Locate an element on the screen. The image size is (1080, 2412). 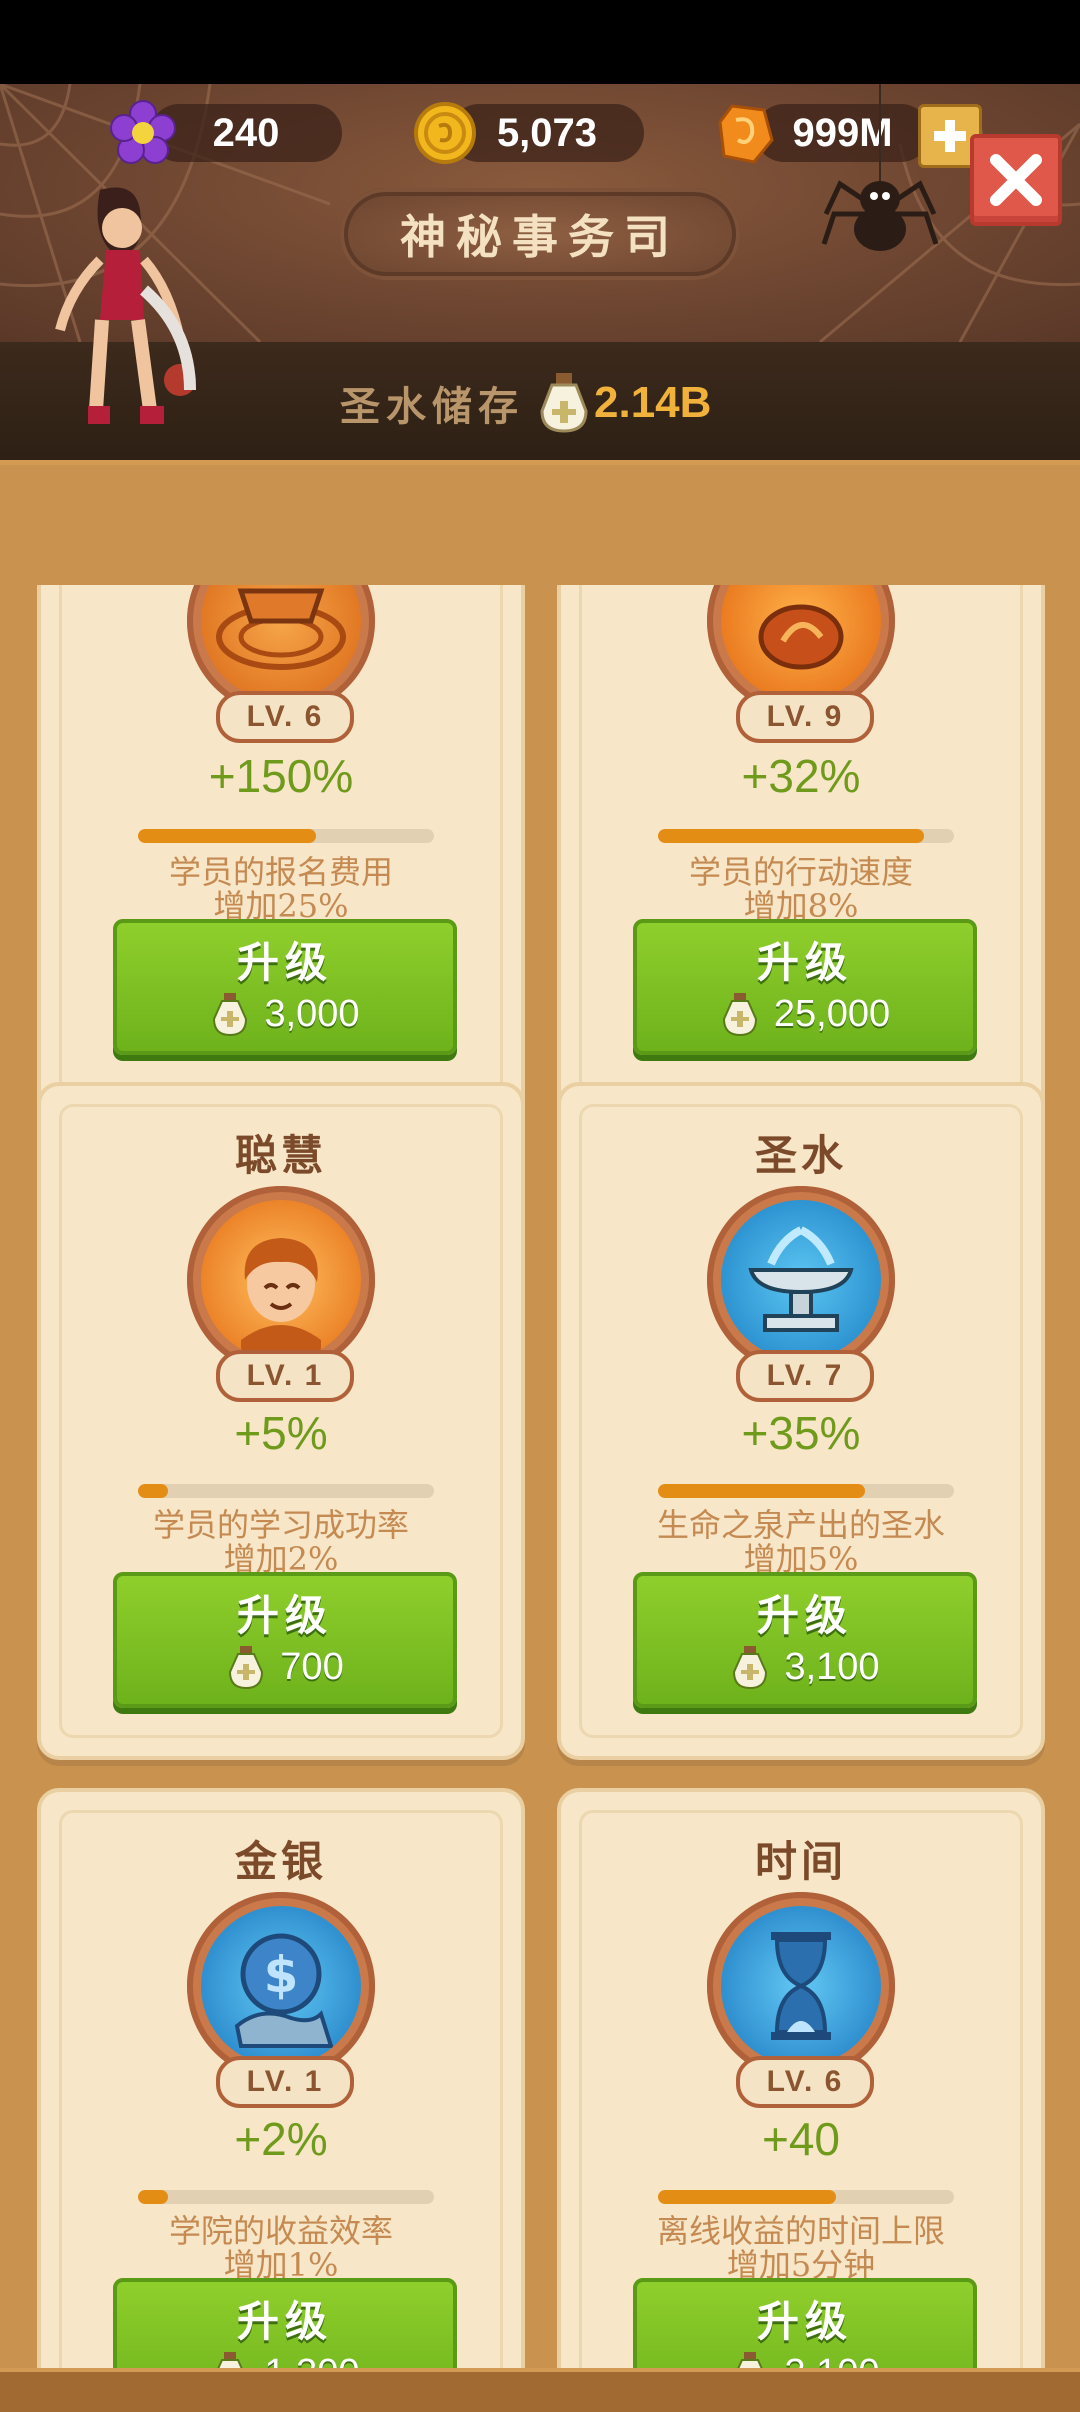
description-line: 学院的收益效率 is located at coordinates (280, 2231).